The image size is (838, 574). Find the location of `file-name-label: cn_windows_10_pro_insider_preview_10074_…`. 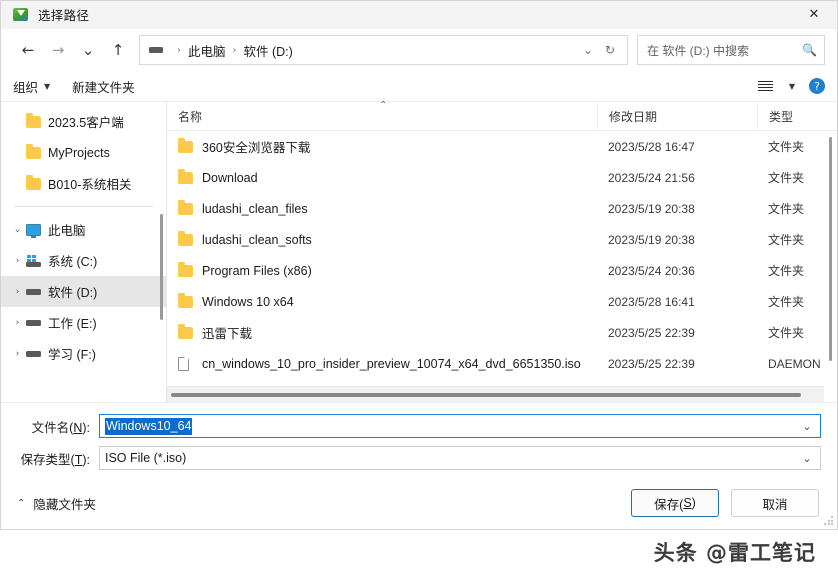

file-name-label: cn_windows_10_pro_insider_preview_10074_… is located at coordinates (391, 363).